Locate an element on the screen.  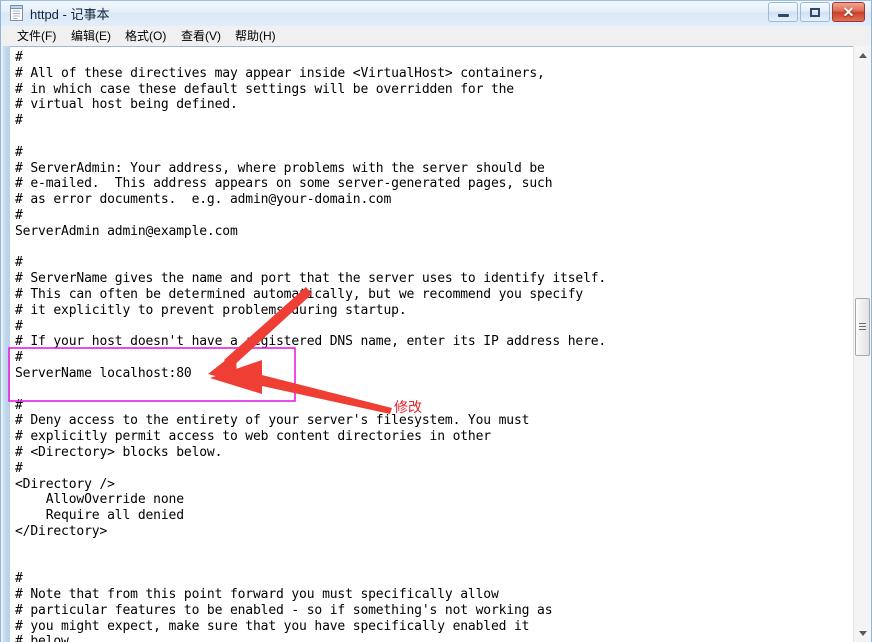
editor-line: AllowOverride none is located at coordinates (99, 500).